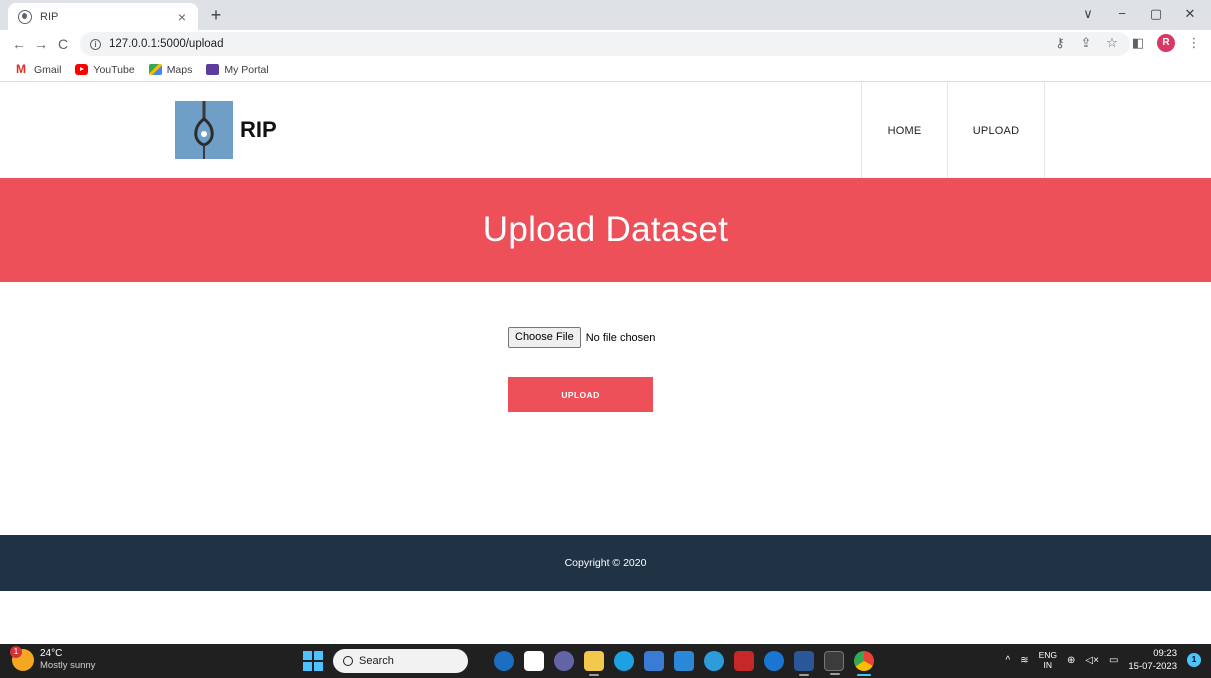 This screenshot has width=1211, height=678. What do you see at coordinates (258, 130) in the screenshot?
I see `brand-name: RIP` at bounding box center [258, 130].